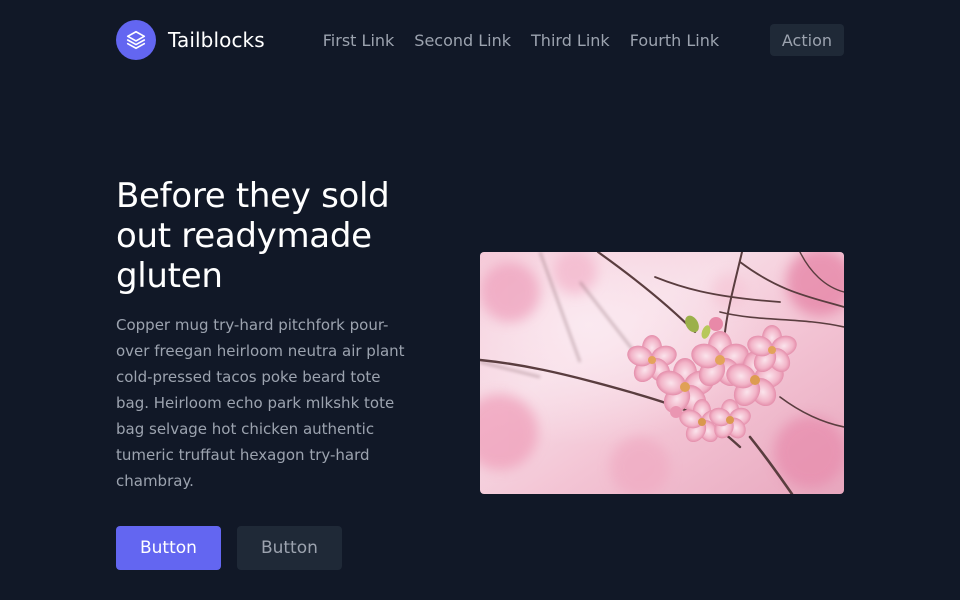  What do you see at coordinates (289, 548) in the screenshot?
I see `secondary-button: Button` at bounding box center [289, 548].